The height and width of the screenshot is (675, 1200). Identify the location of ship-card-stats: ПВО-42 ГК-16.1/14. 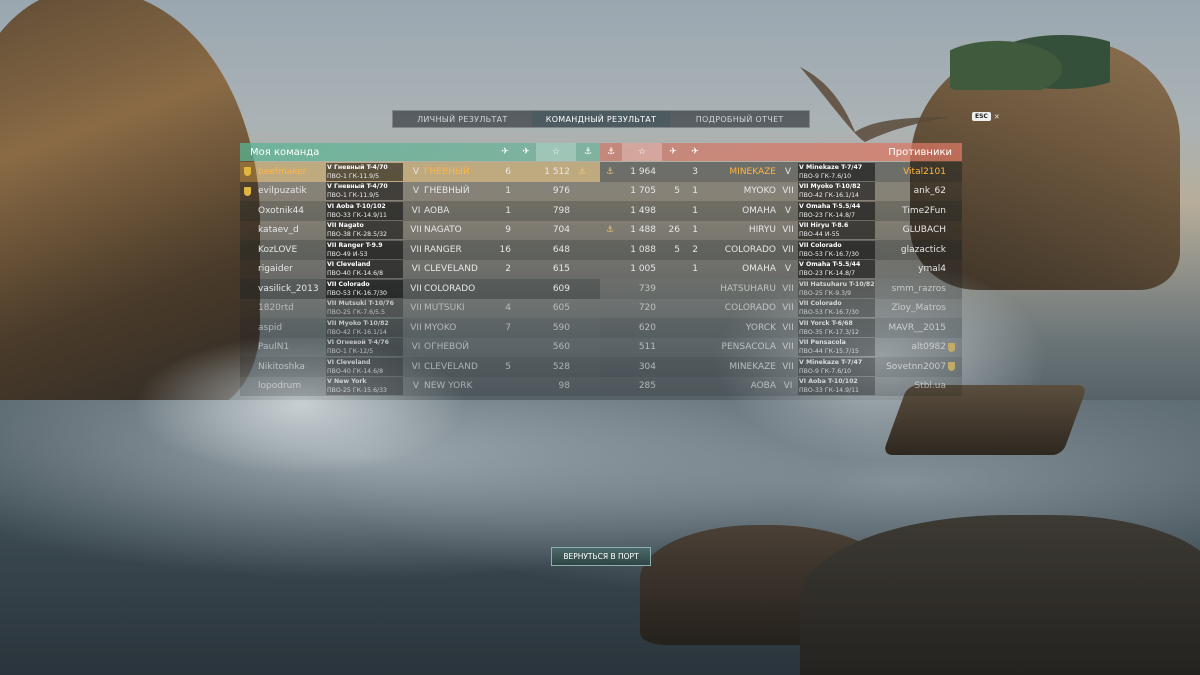
(357, 332).